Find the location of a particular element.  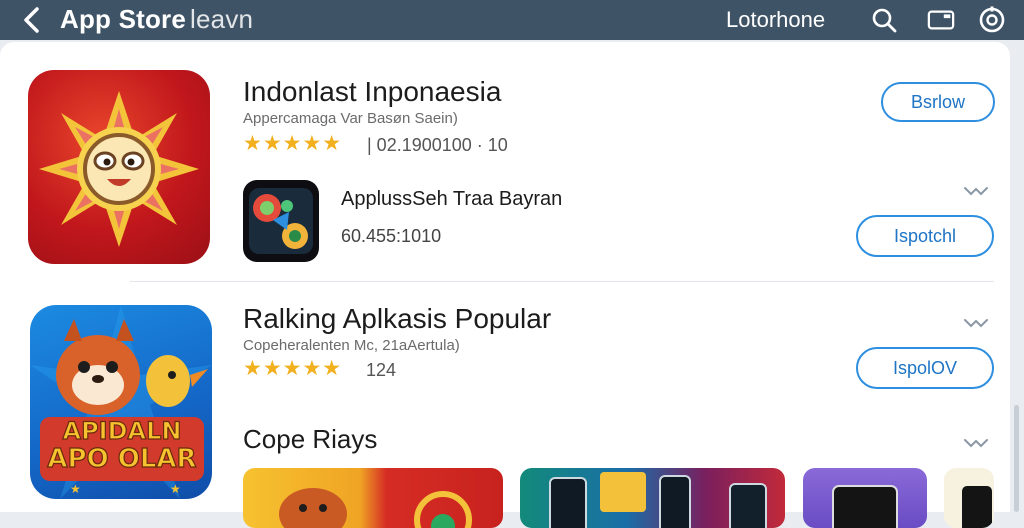

app-title-suffix: leavn is located at coordinates (222, 19).